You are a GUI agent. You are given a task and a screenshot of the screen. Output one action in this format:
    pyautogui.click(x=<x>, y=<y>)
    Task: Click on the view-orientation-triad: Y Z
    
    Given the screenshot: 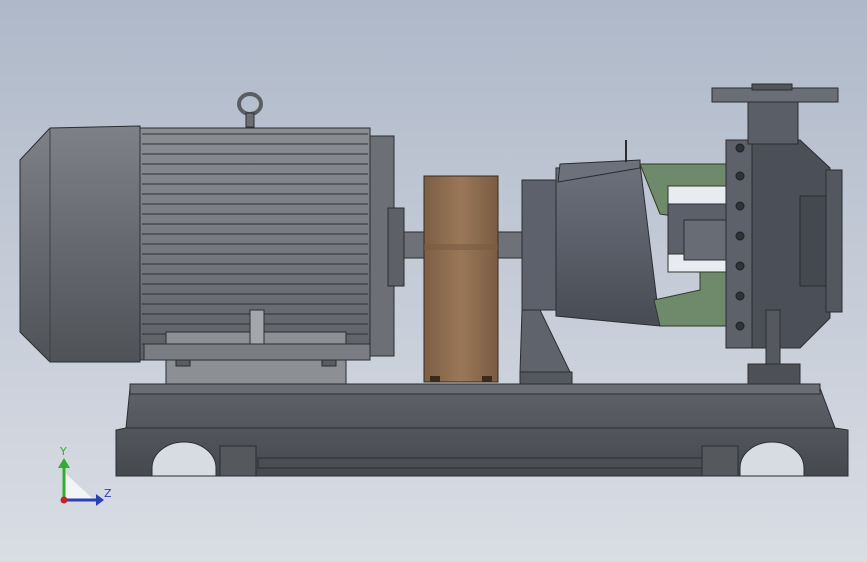 What is the action you would take?
    pyautogui.click(x=85, y=475)
    